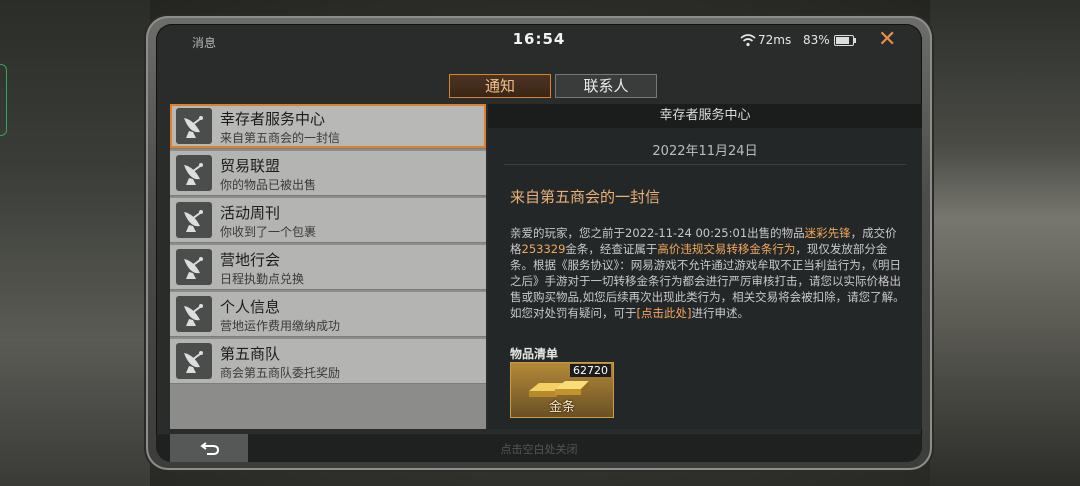  I want to click on edge-tab-indicator, so click(3, 100).